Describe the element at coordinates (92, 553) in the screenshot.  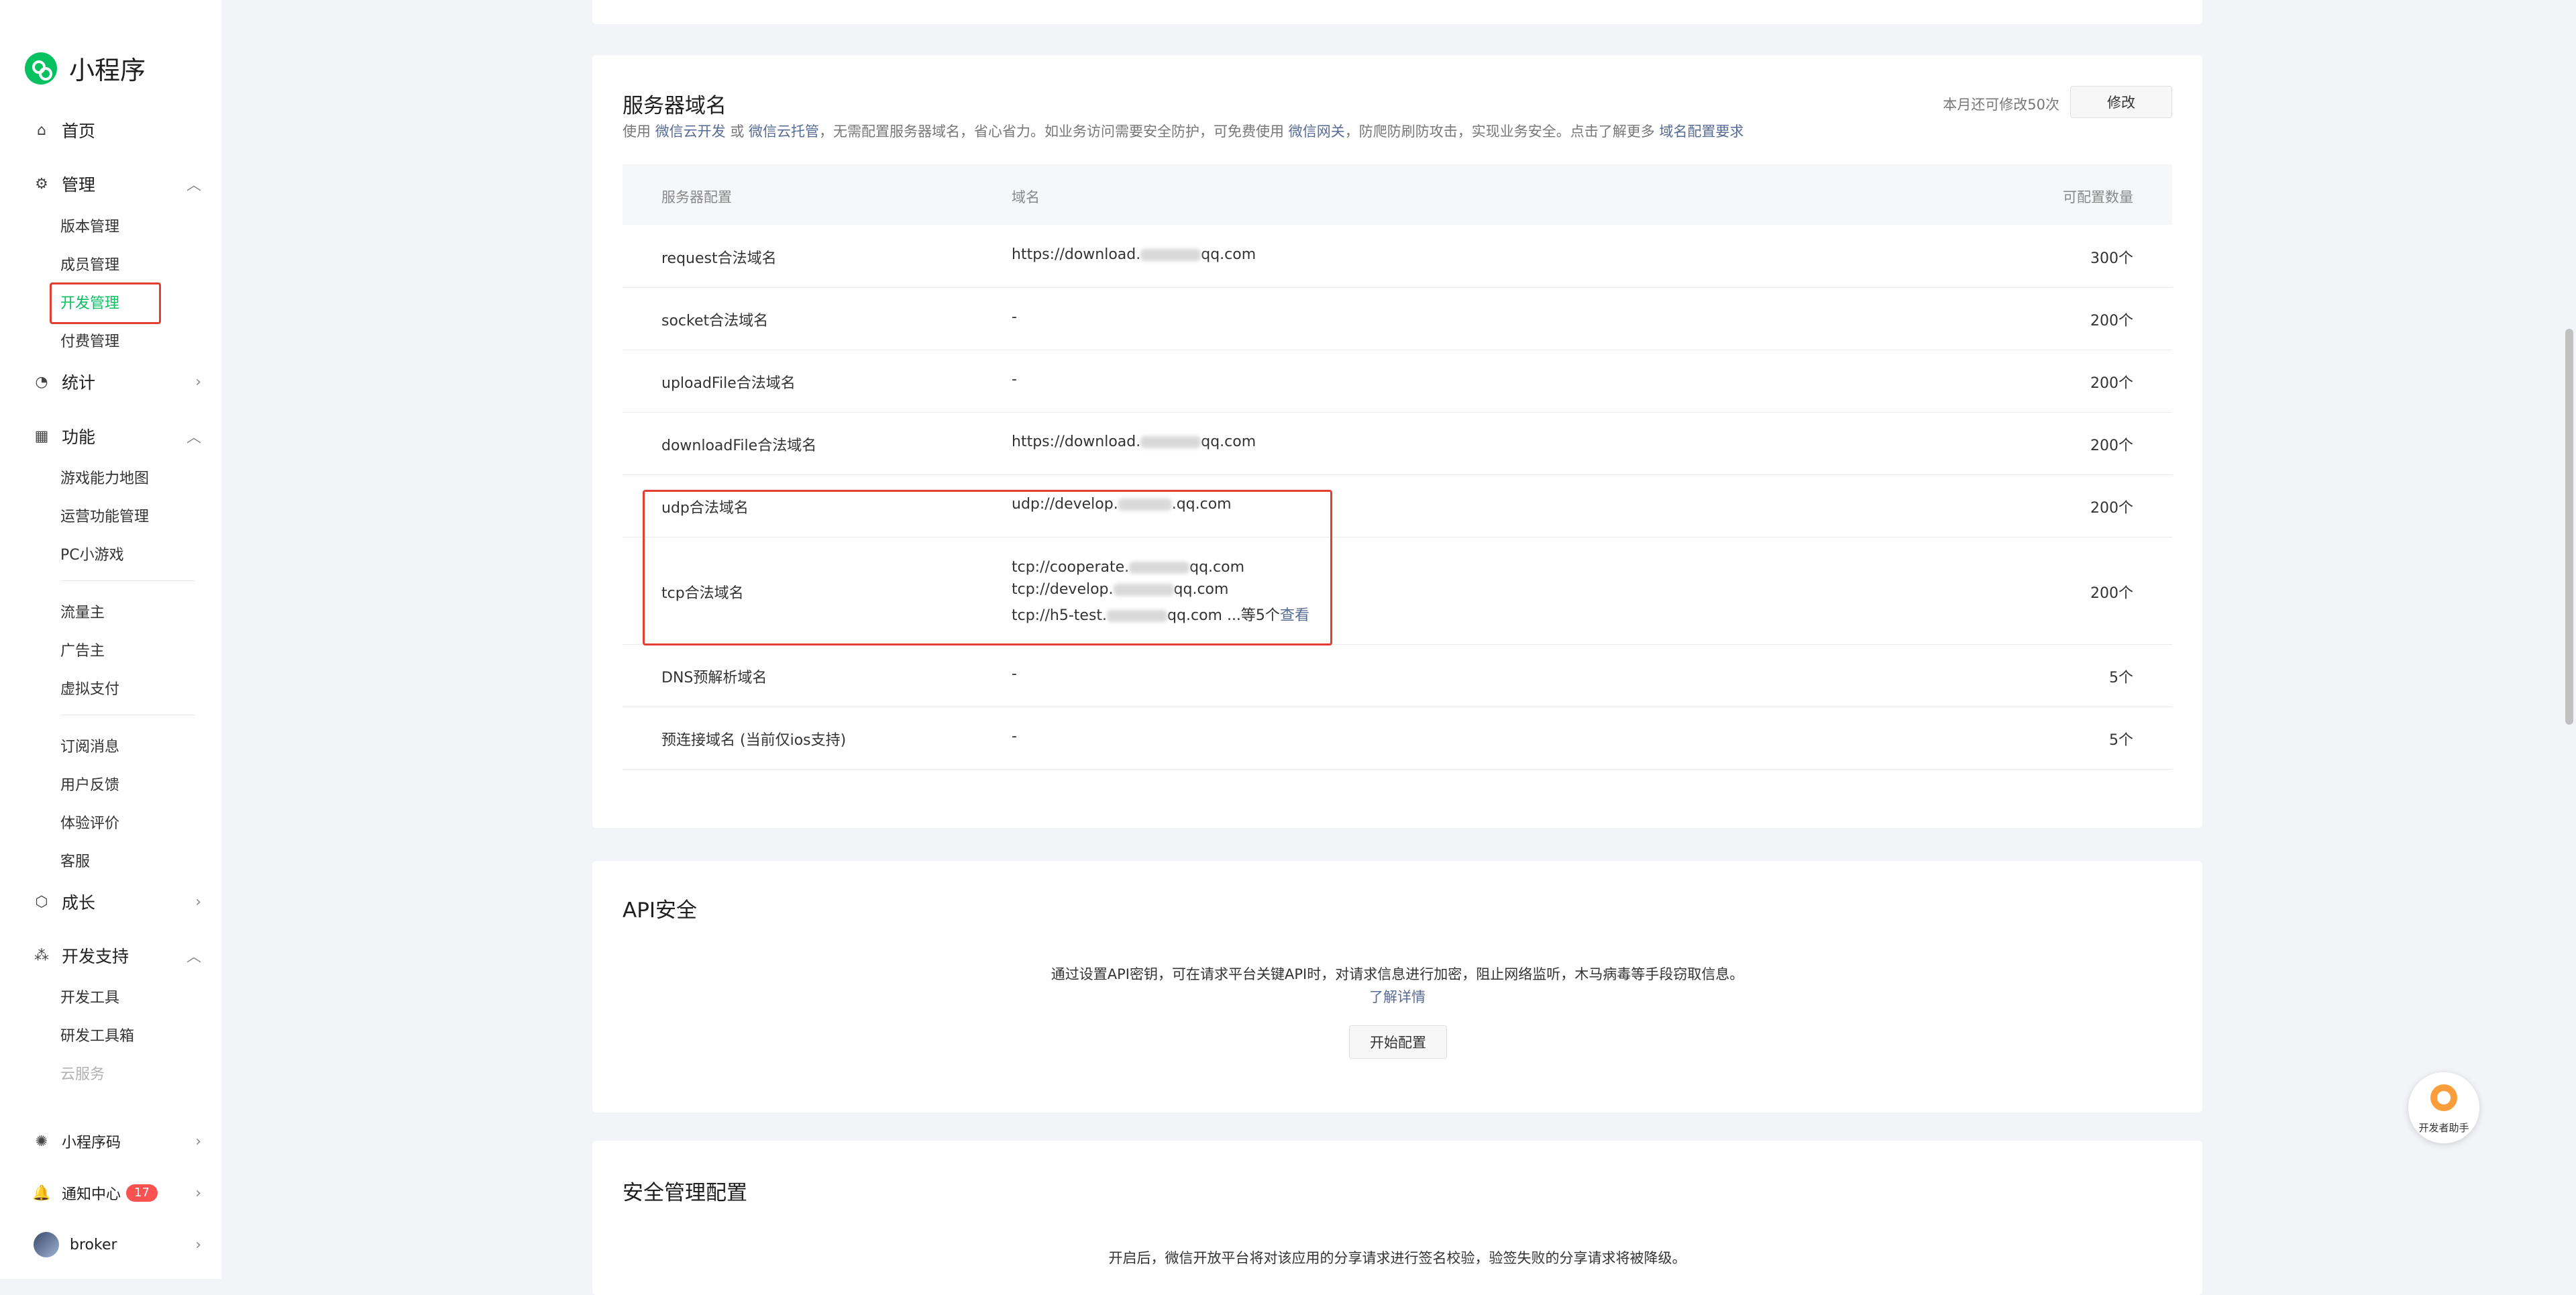
I see `sidebar-item-pc-game: PC小游戏` at that location.